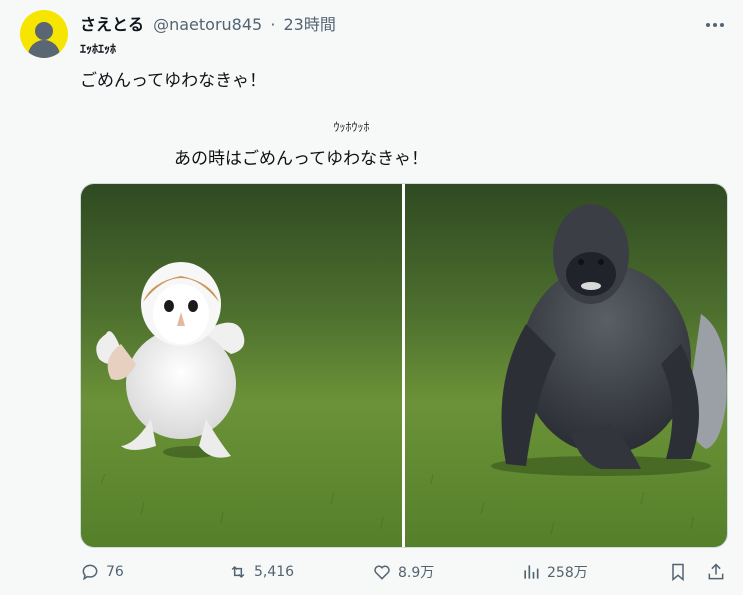  I want to click on timestamp: 23時間, so click(310, 24).